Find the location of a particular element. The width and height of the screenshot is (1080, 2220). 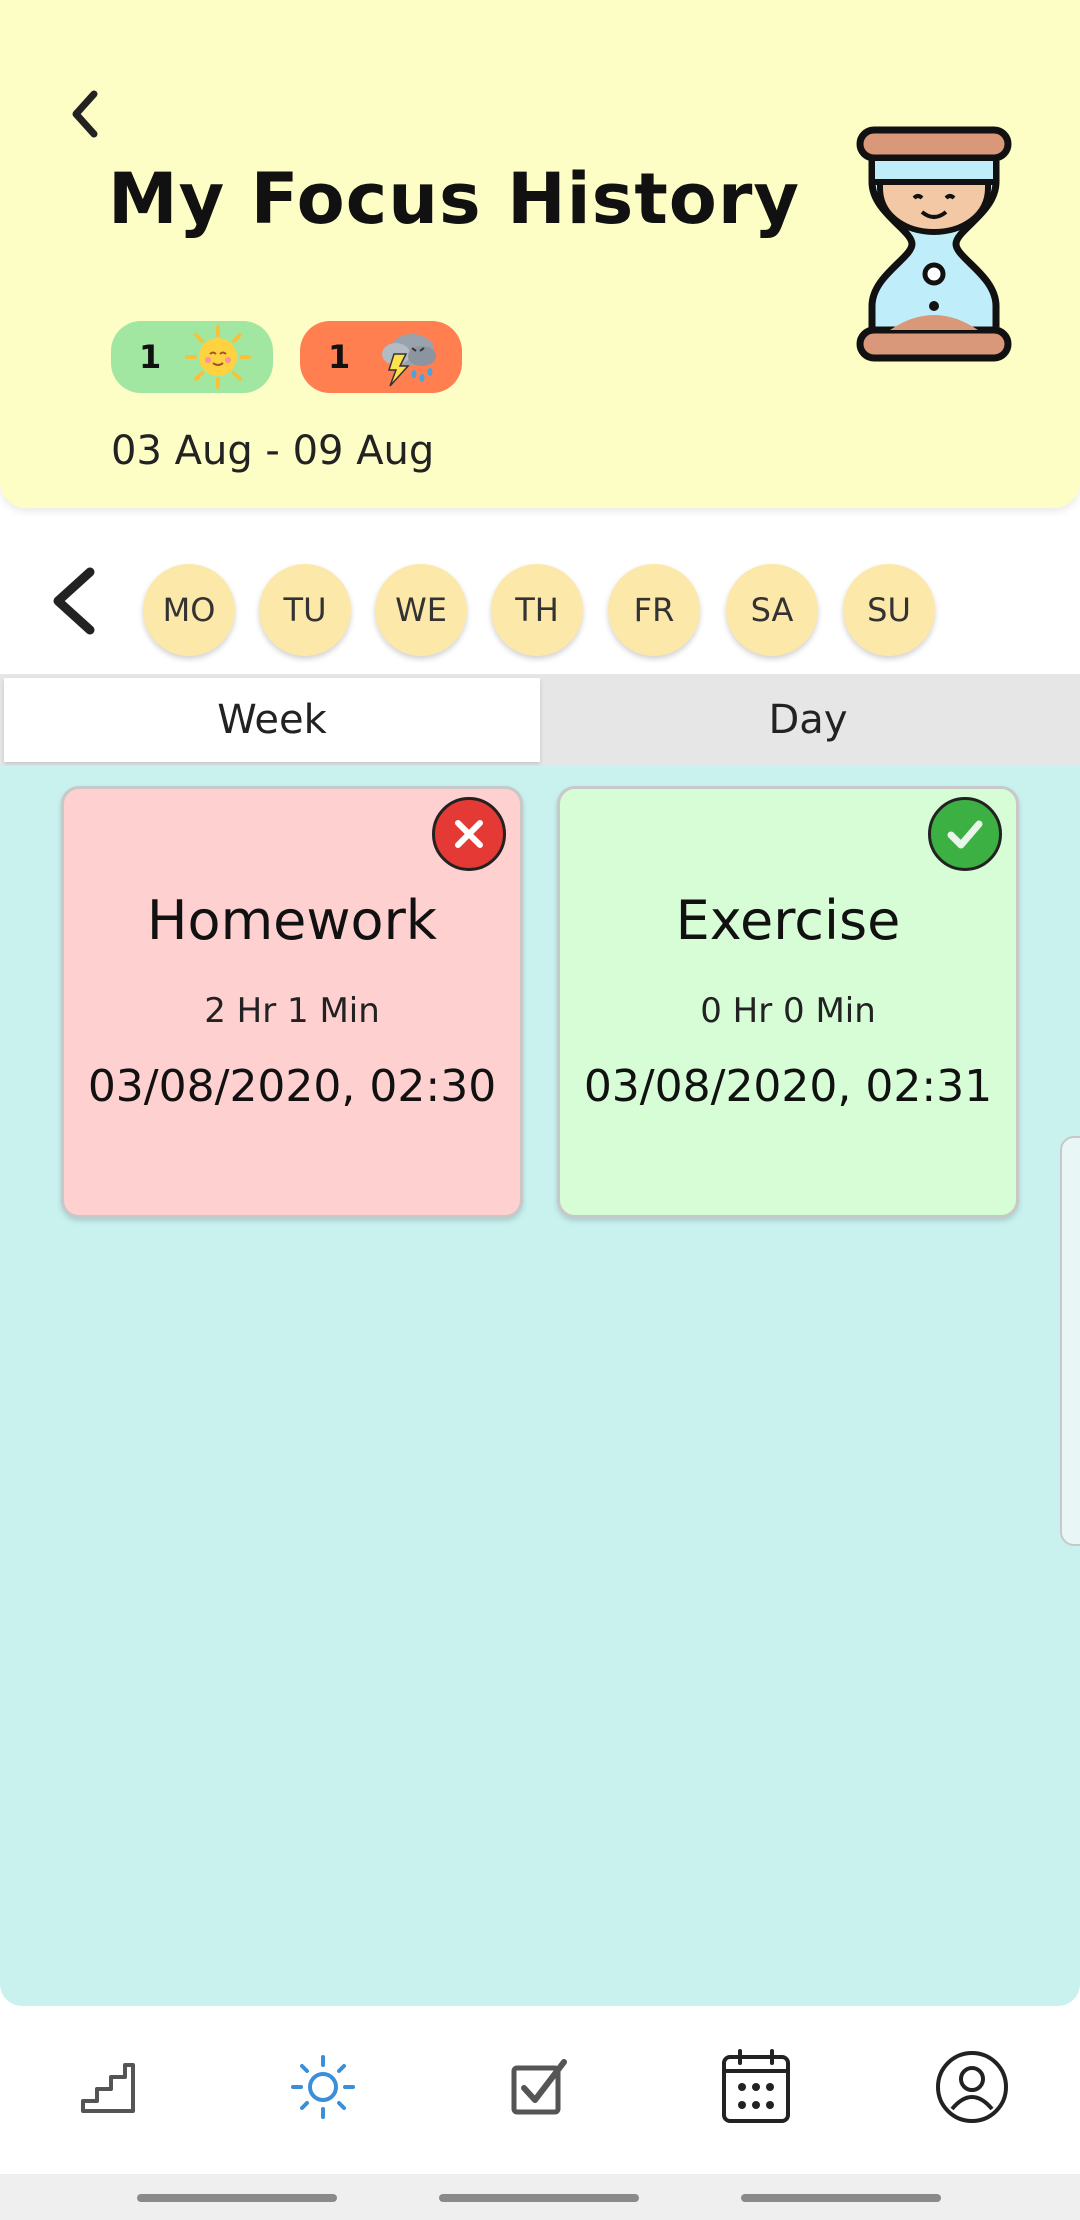

day-button-su: SU is located at coordinates (889, 610).